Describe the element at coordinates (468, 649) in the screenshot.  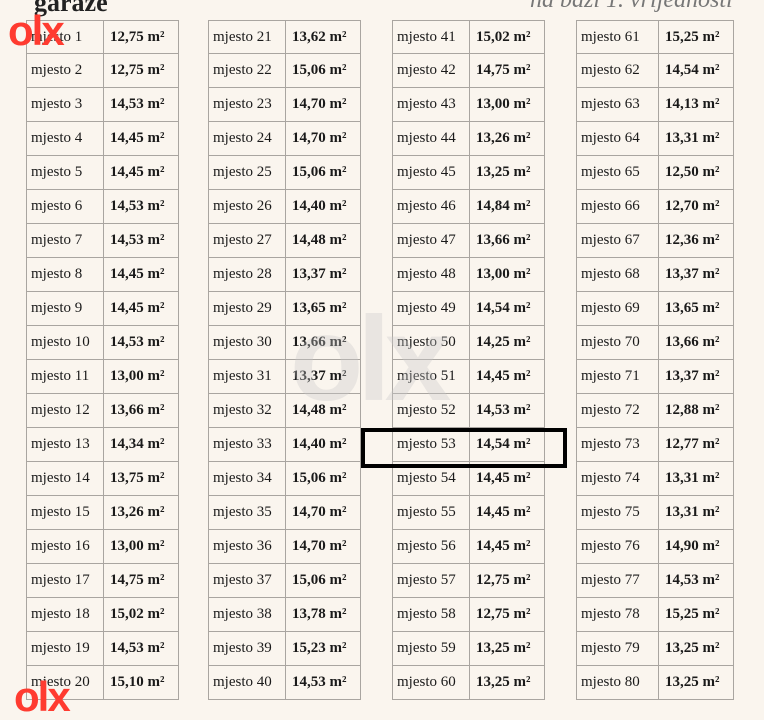
I see `table-row: mjesto 59 13,25 m²` at that location.